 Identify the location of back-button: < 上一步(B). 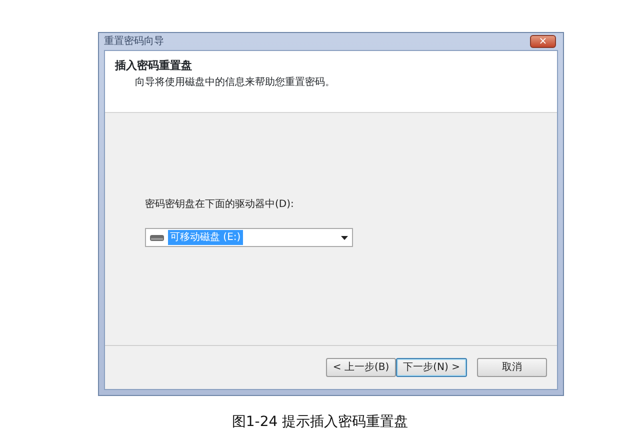
(361, 367).